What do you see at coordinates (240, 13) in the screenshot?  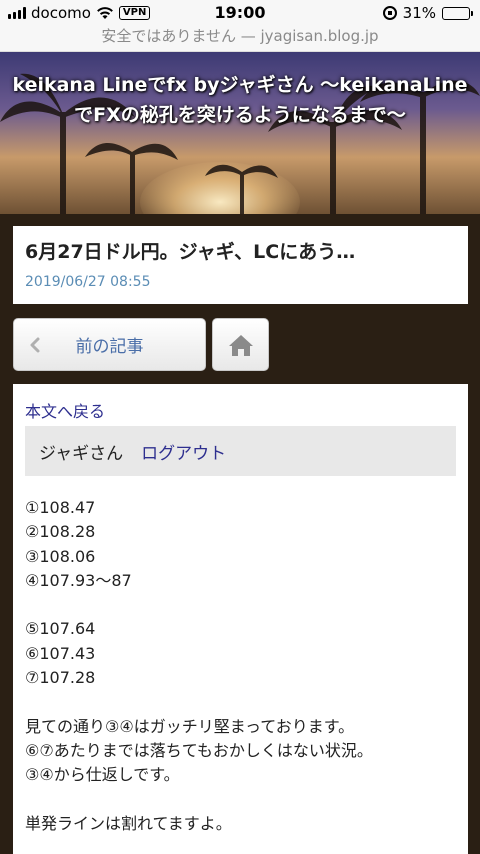 I see `status-bar: docomo VPN 19:00 31%` at bounding box center [240, 13].